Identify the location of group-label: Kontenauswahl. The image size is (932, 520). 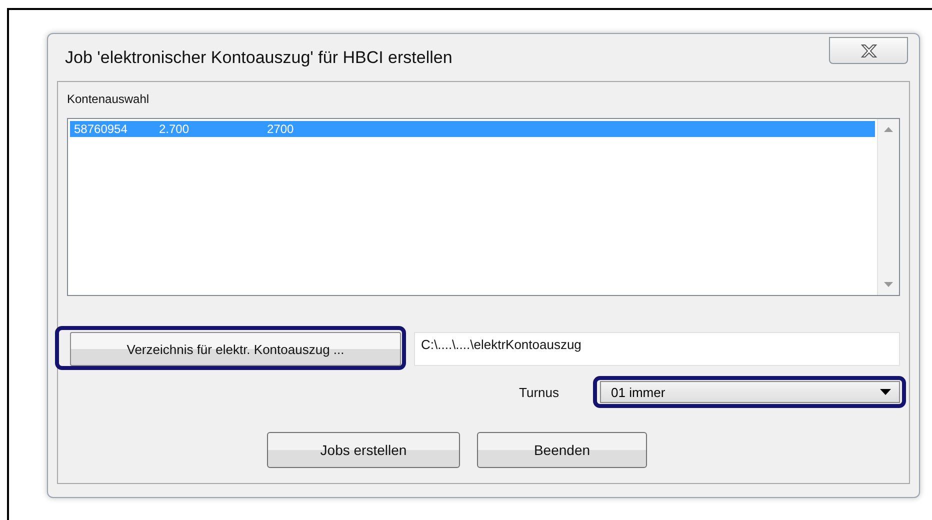
(108, 99).